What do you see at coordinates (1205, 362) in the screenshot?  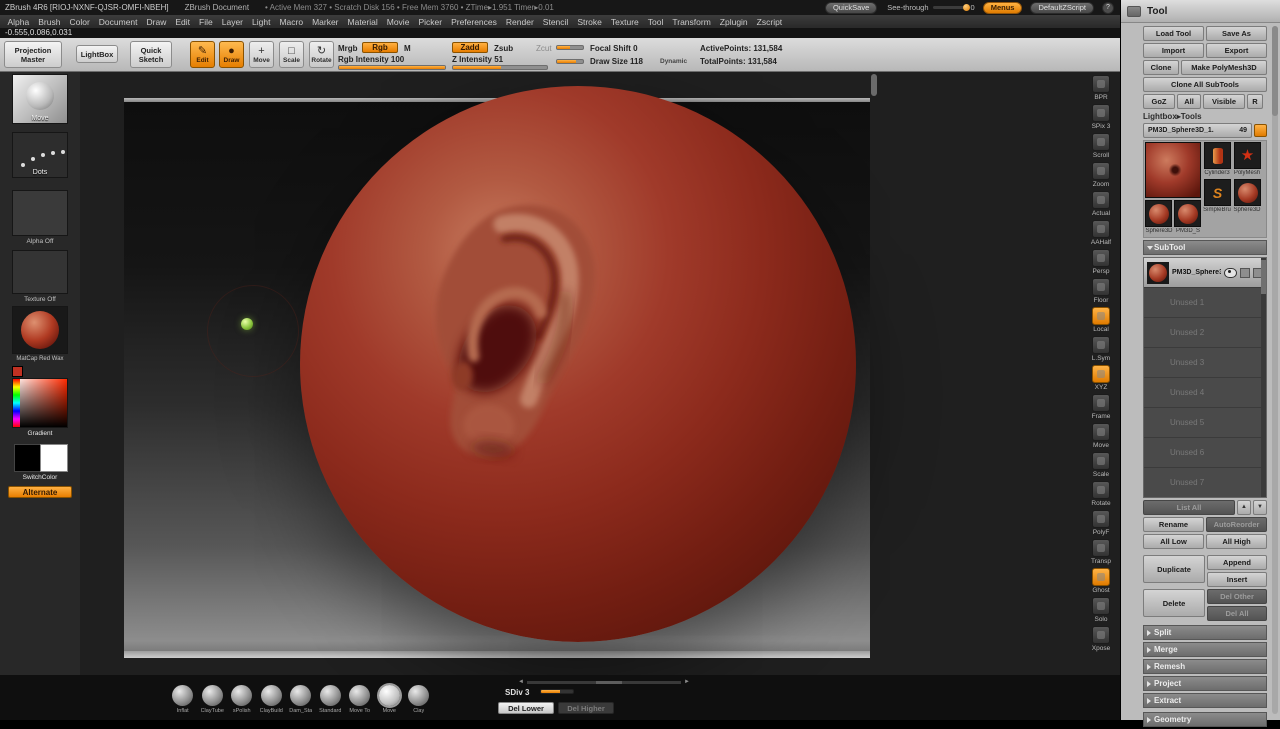 I see `subtool-unused-row: Unused 3` at bounding box center [1205, 362].